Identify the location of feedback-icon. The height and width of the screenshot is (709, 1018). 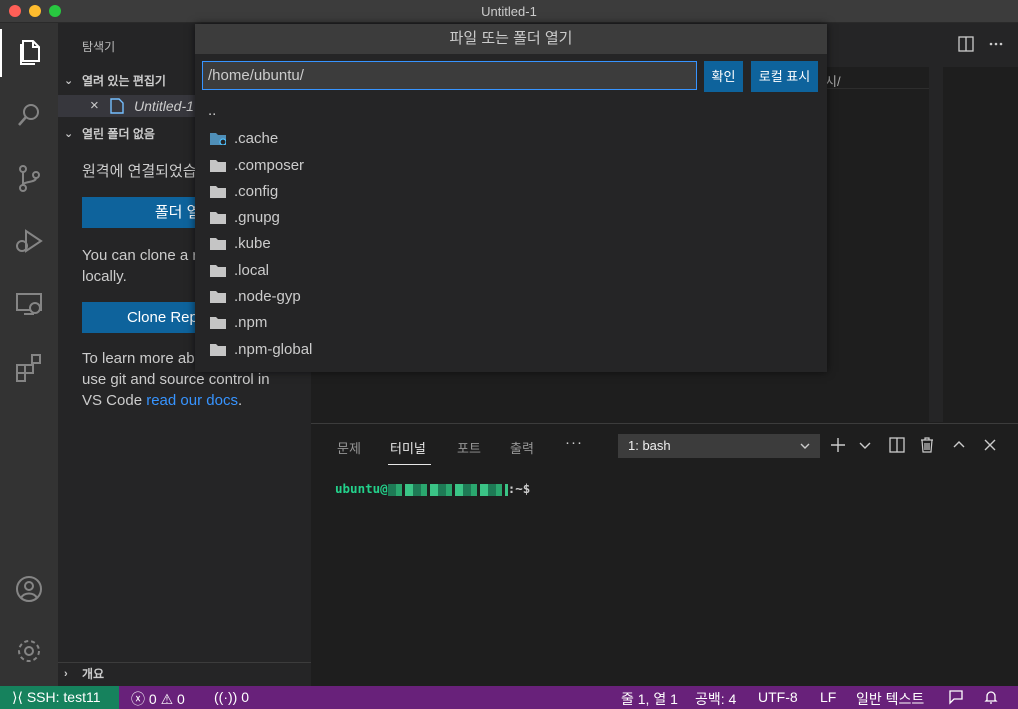
(956, 698).